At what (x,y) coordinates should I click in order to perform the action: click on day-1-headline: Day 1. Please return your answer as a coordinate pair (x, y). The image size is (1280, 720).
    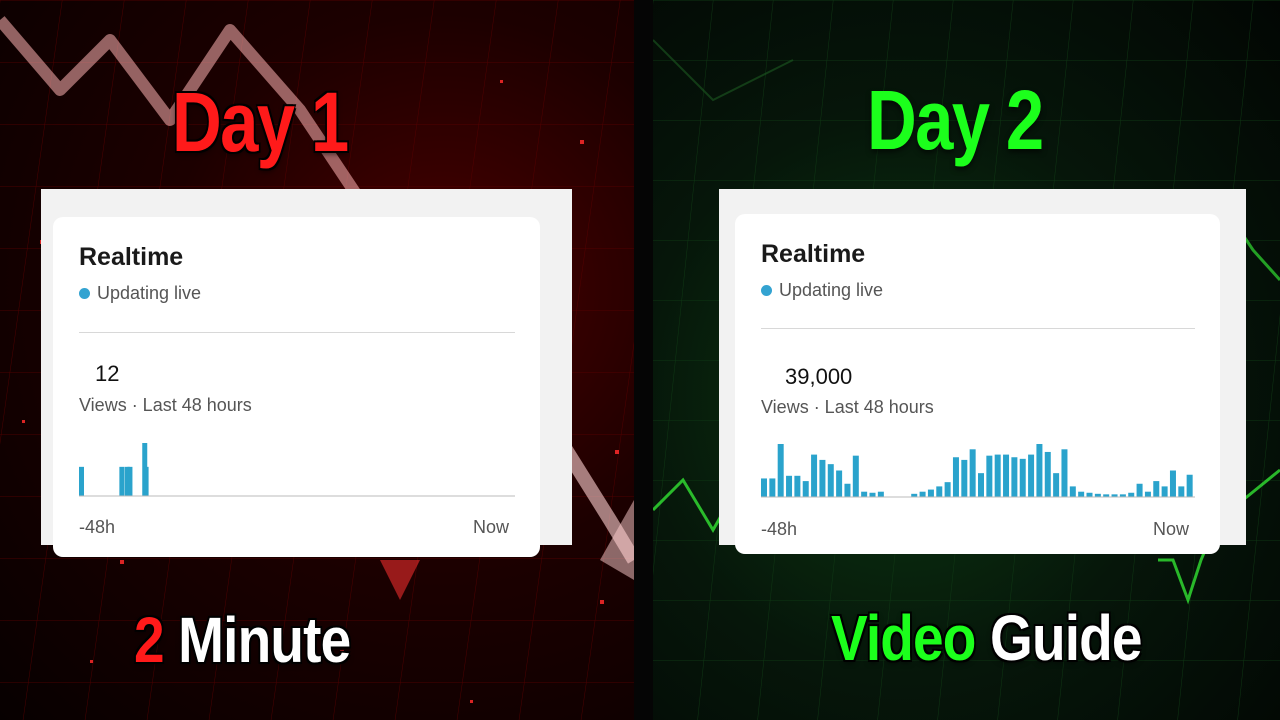
    Looking at the image, I should click on (260, 122).